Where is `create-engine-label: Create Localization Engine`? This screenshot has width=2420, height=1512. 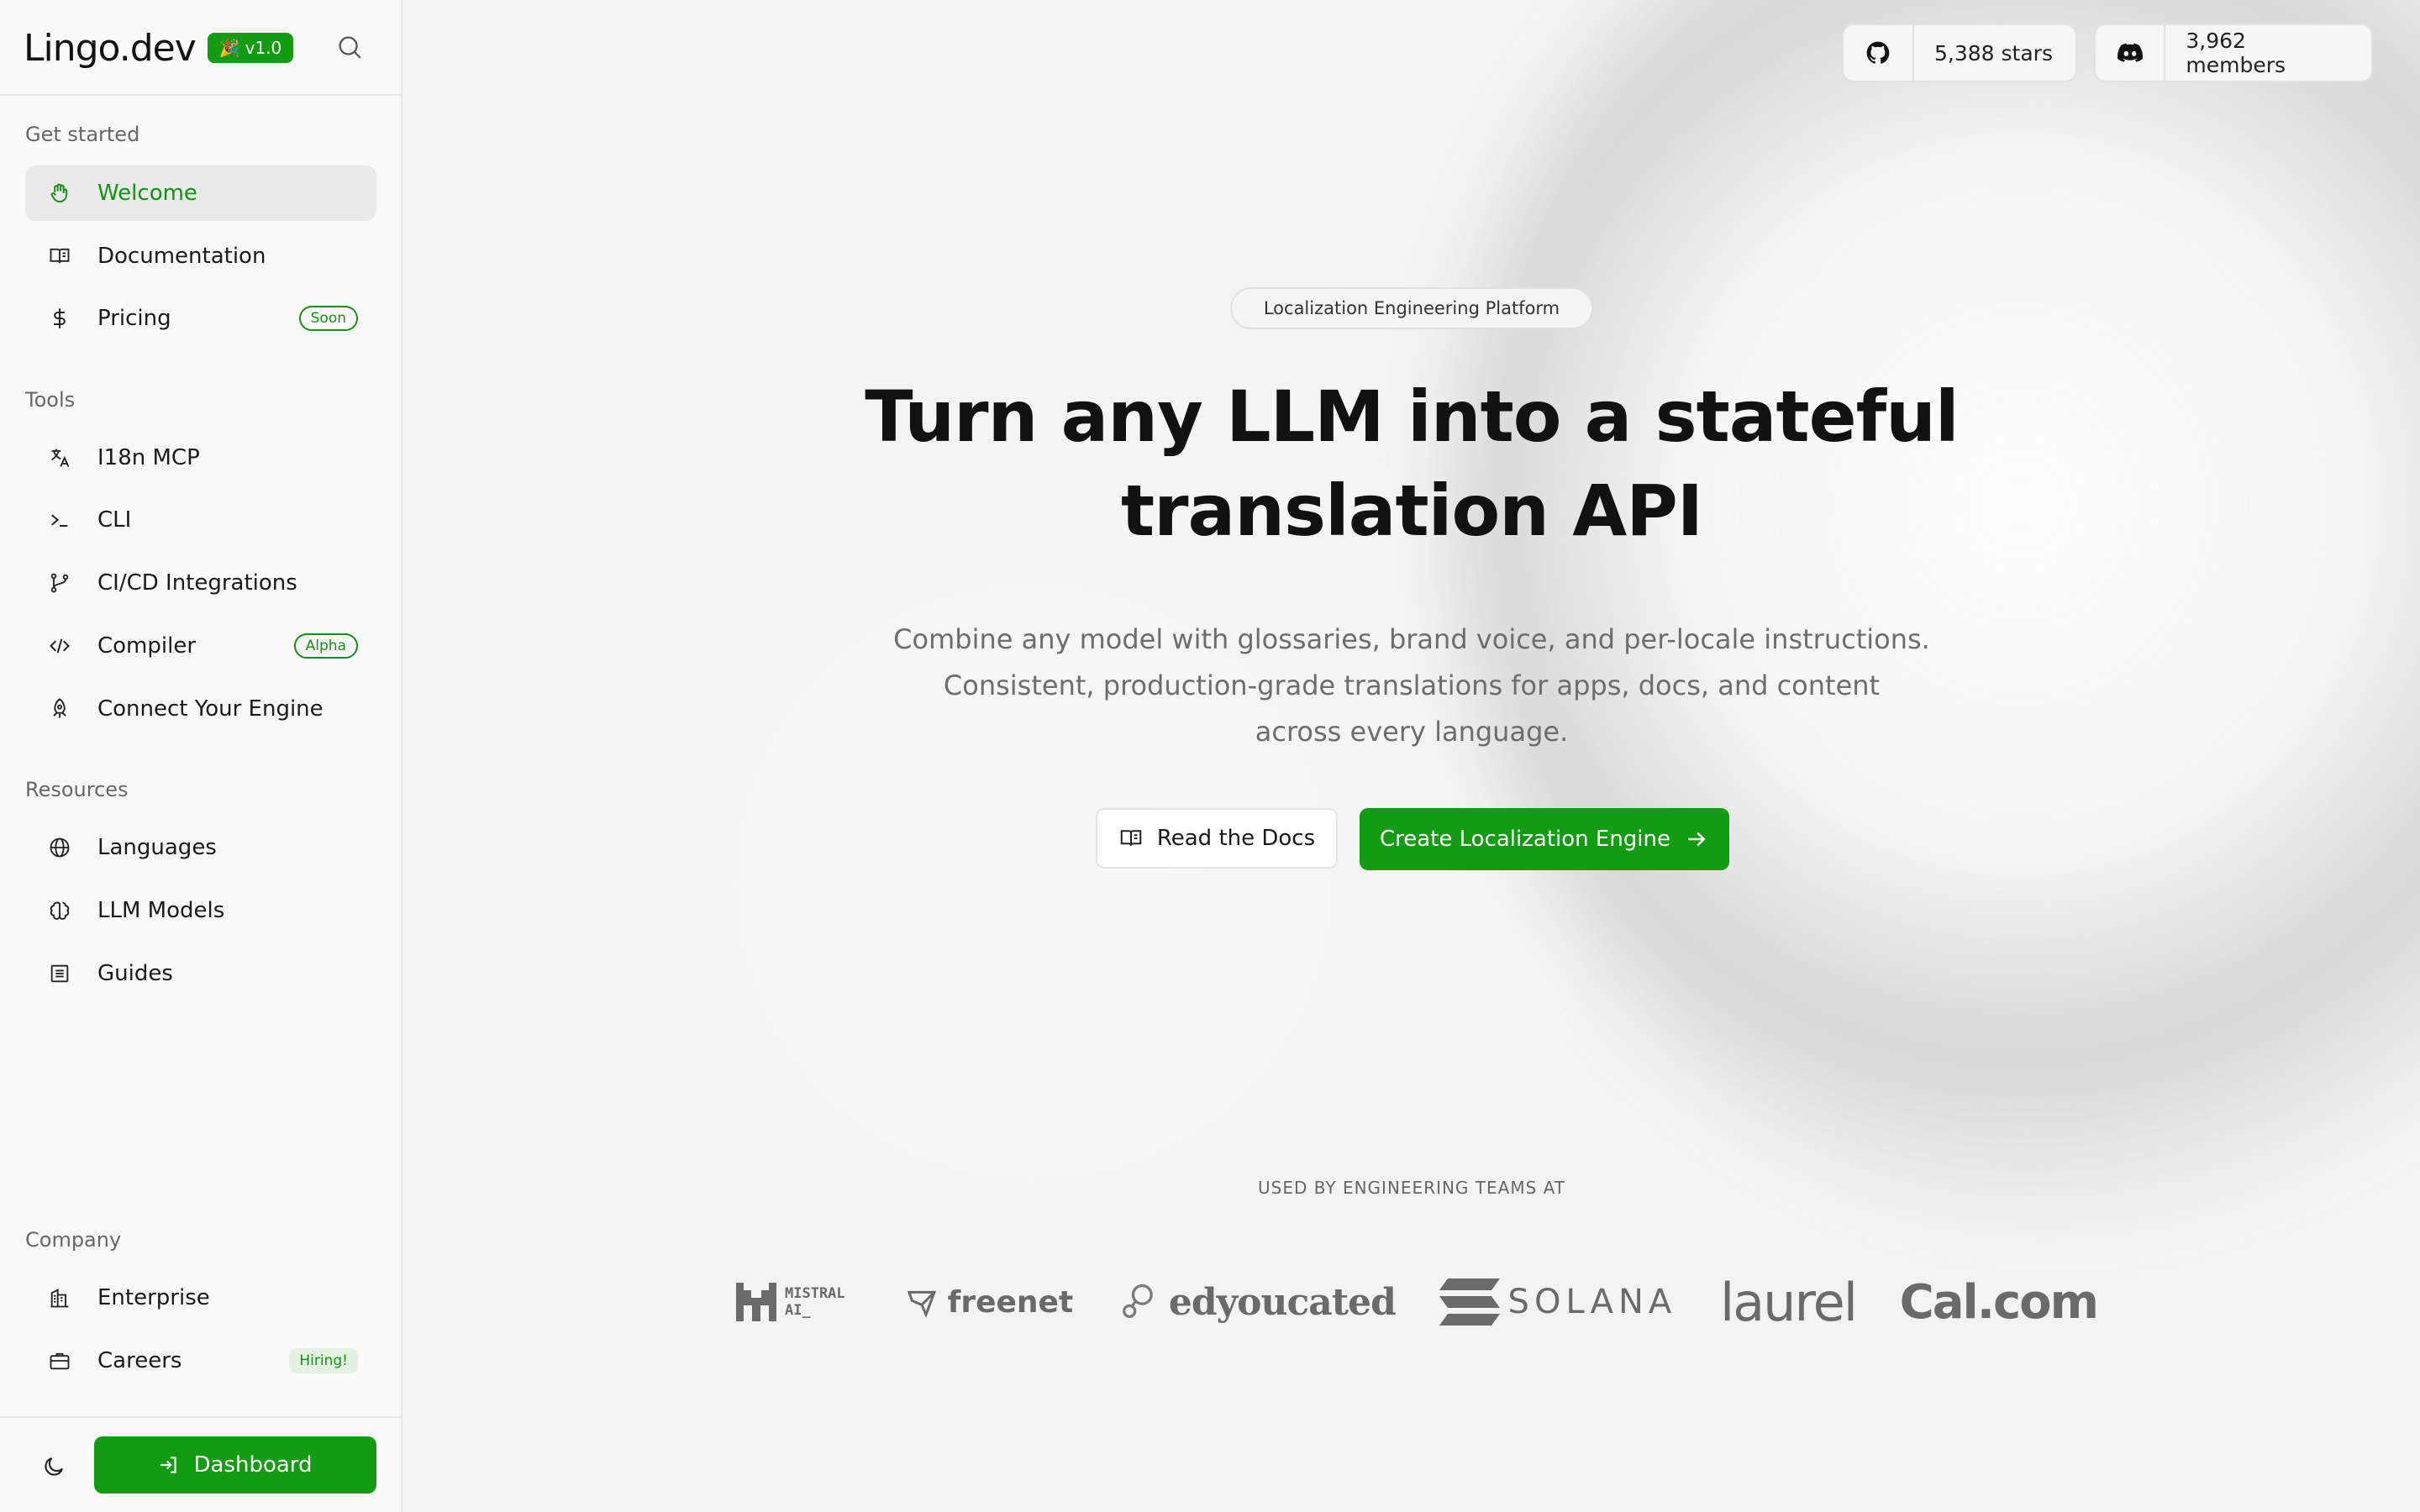
create-engine-label: Create Localization Engine is located at coordinates (1525, 839).